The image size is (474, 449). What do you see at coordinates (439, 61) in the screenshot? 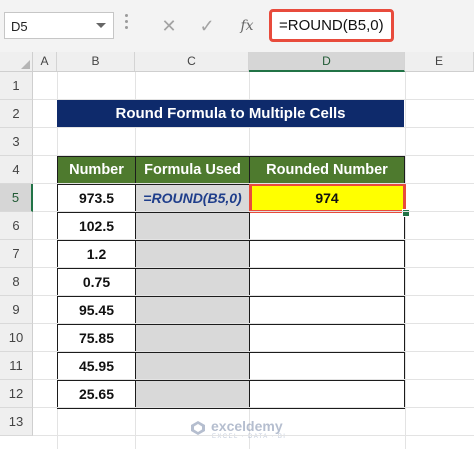
I see `column-header-e: E` at bounding box center [439, 61].